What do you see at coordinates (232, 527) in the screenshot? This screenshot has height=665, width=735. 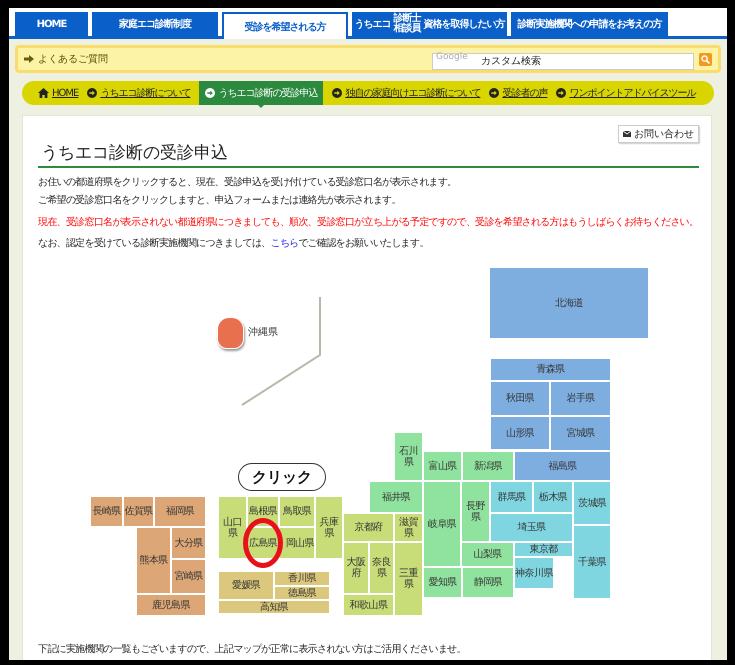 I see `prefecture-area: 山口県` at bounding box center [232, 527].